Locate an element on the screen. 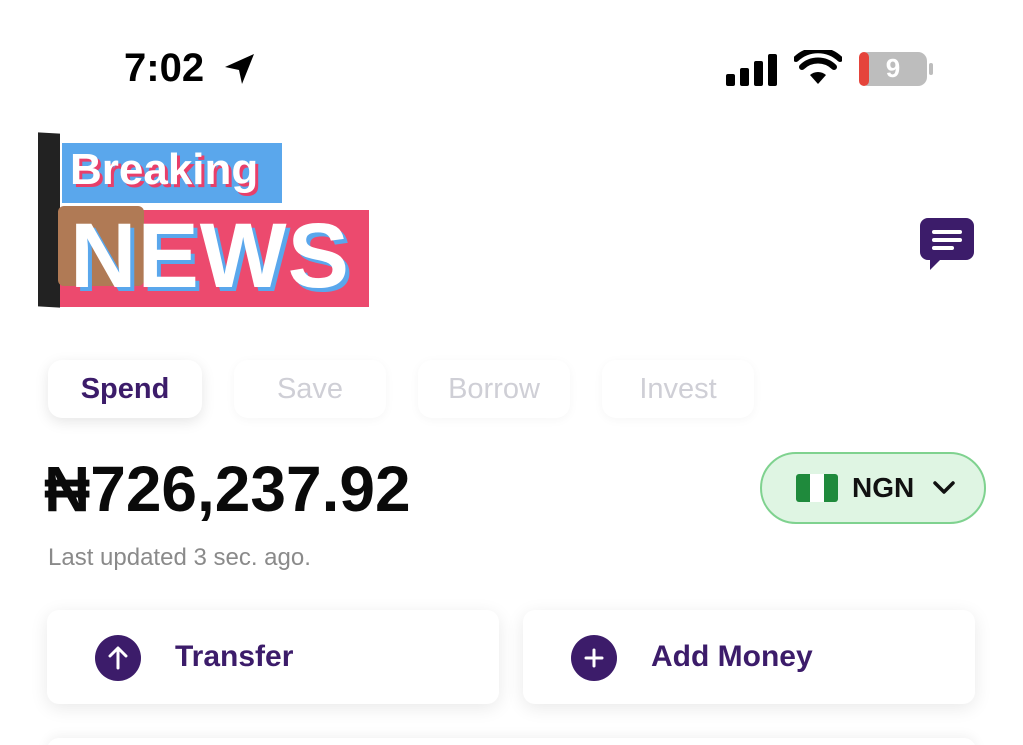  tab-save: Save is located at coordinates (310, 389).